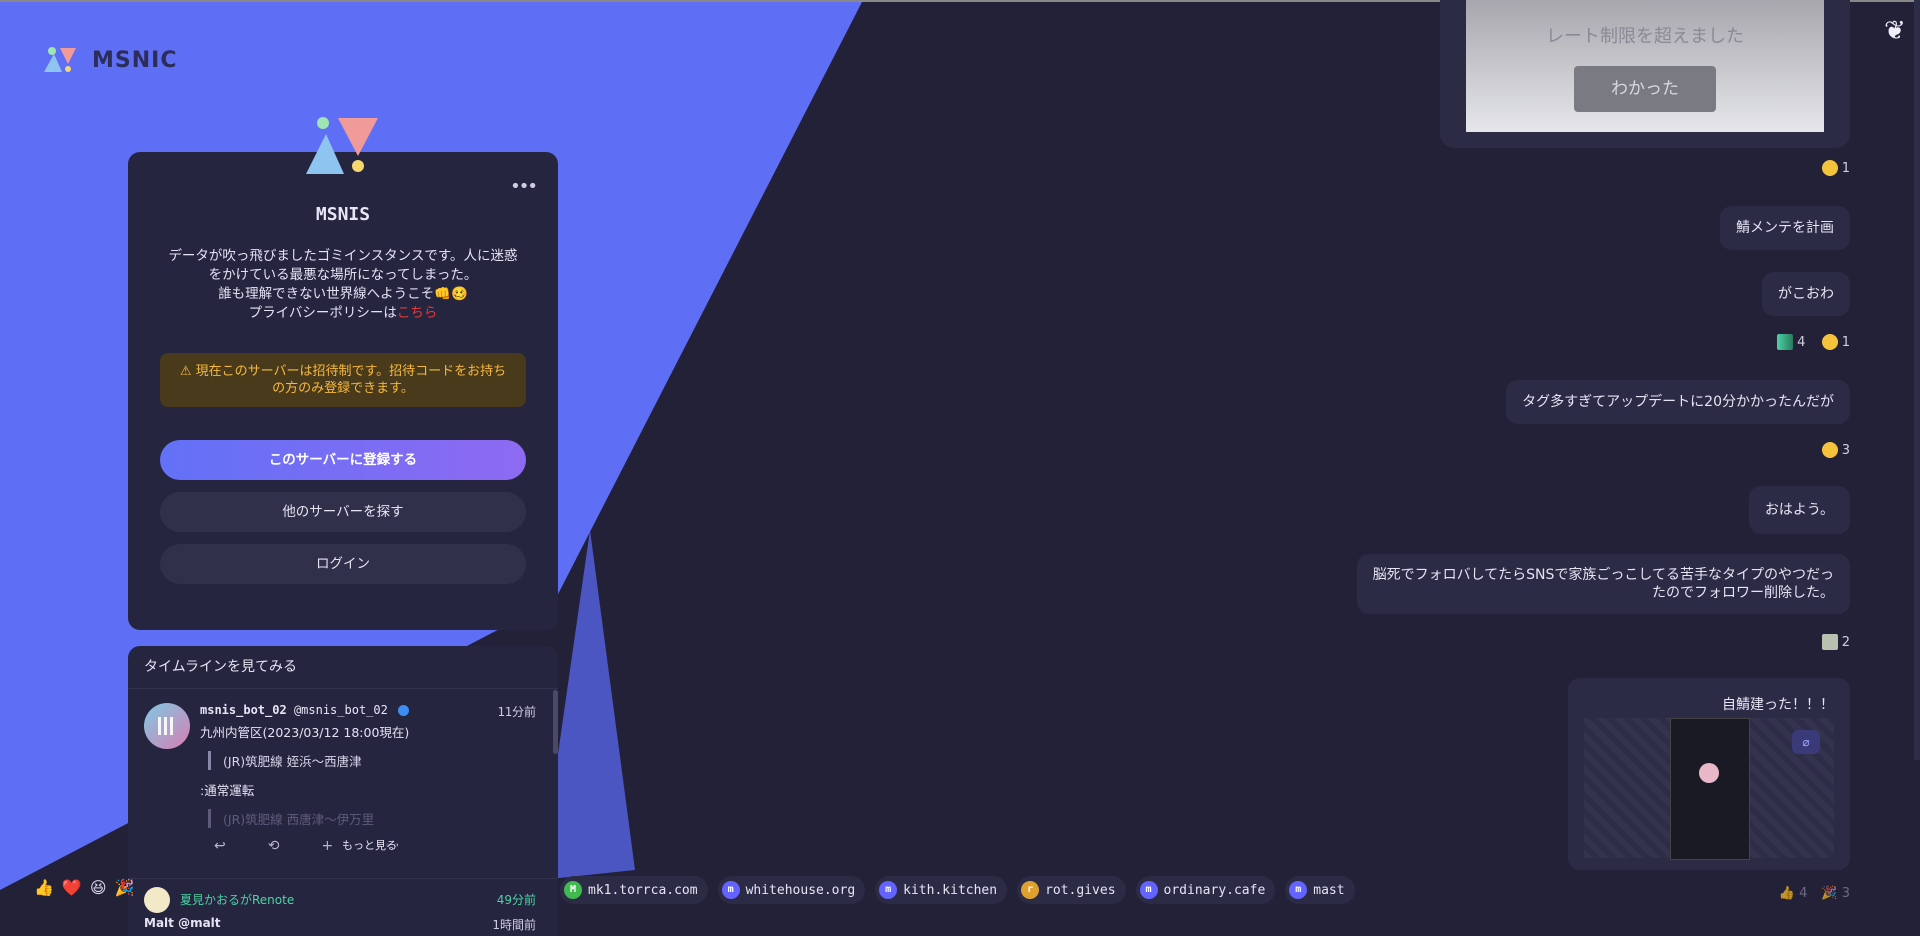  Describe the element at coordinates (1829, 342) in the screenshot. I see `grin-emoji-icon` at that location.